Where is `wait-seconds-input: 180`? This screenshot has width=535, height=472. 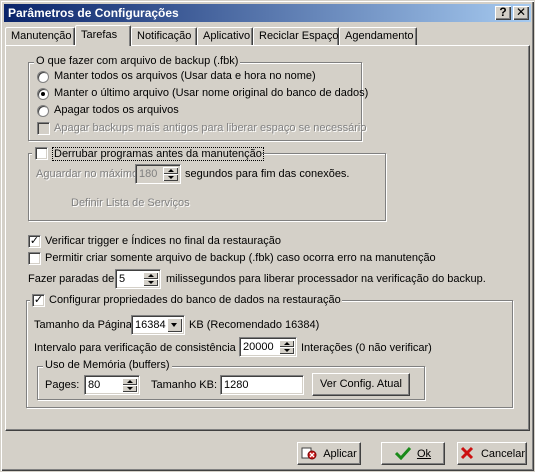
wait-seconds-input: 180 is located at coordinates (158, 174).